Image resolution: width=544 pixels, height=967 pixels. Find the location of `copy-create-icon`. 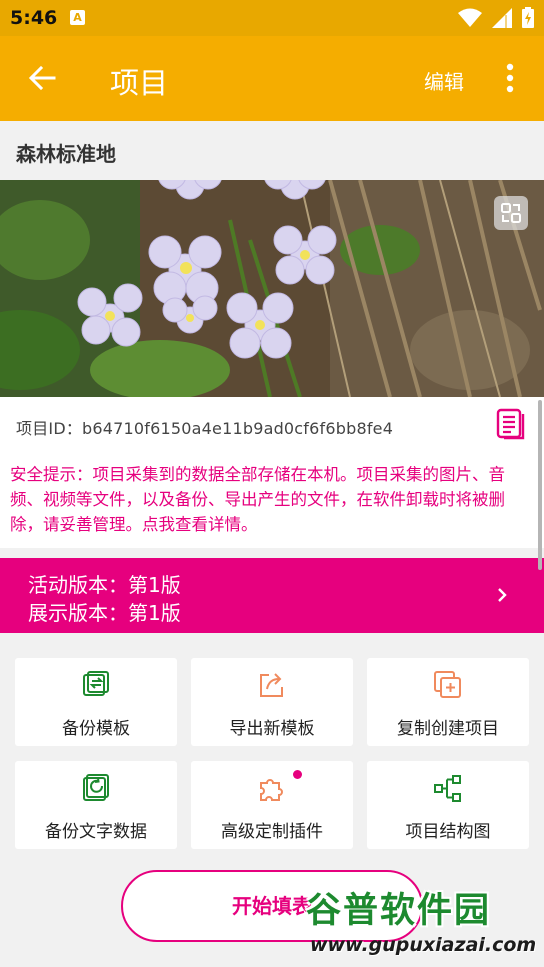

copy-create-icon is located at coordinates (447, 684).